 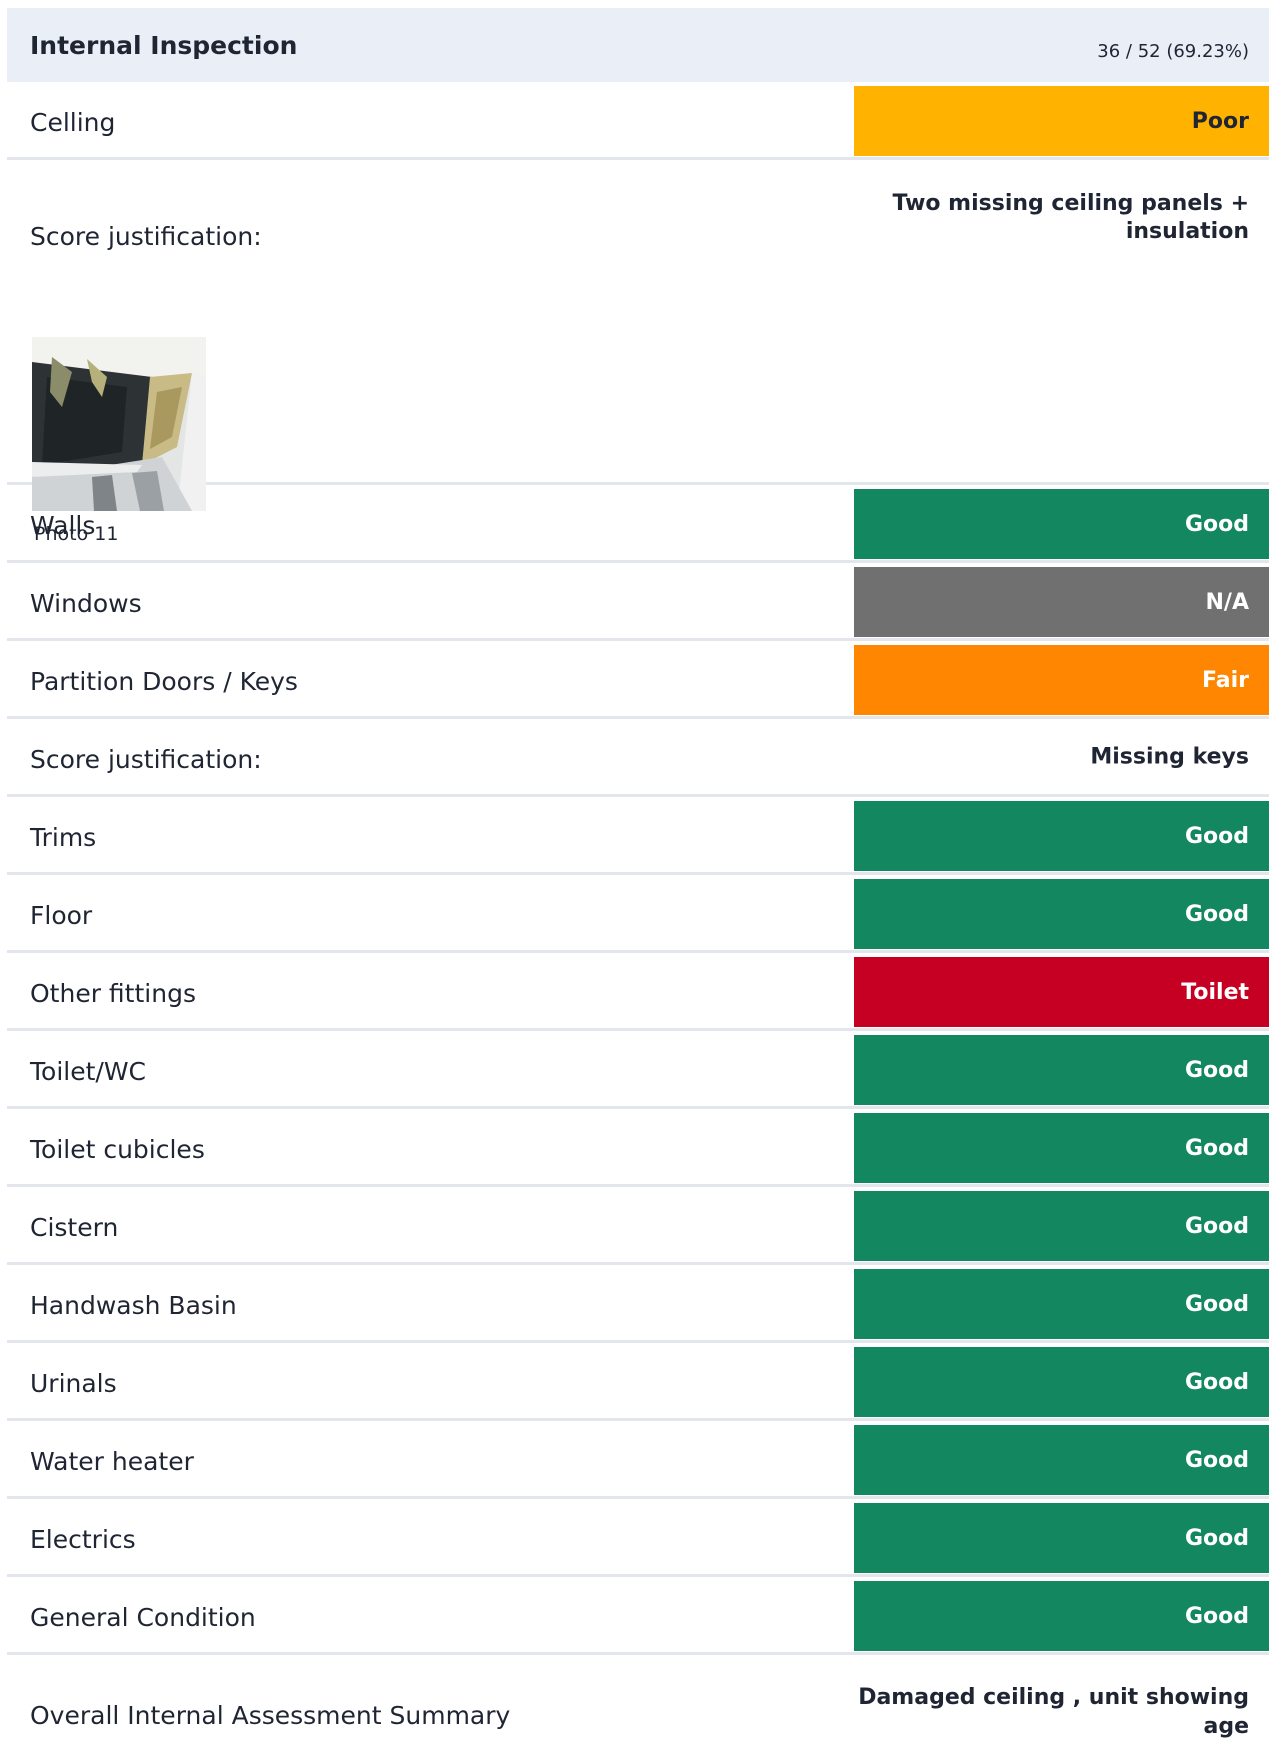 I want to click on item-row-walls: Walls Good, so click(x=638, y=524).